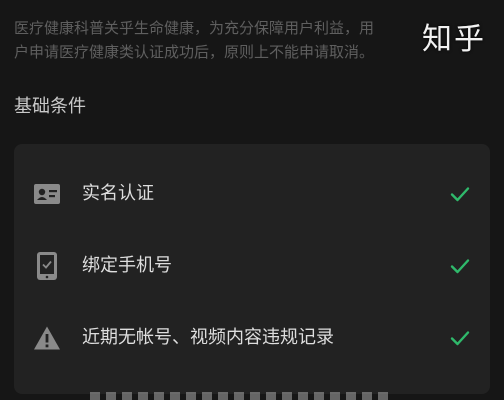 The width and height of the screenshot is (504, 400). Describe the element at coordinates (252, 266) in the screenshot. I see `condition-row-bind-phone: 绑定手机号` at that location.